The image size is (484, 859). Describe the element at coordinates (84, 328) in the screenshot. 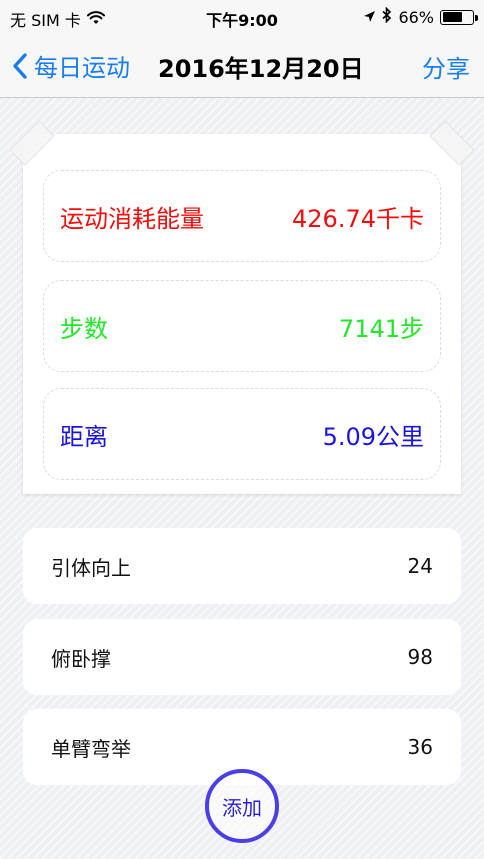

I see `steps-label: 步数` at that location.